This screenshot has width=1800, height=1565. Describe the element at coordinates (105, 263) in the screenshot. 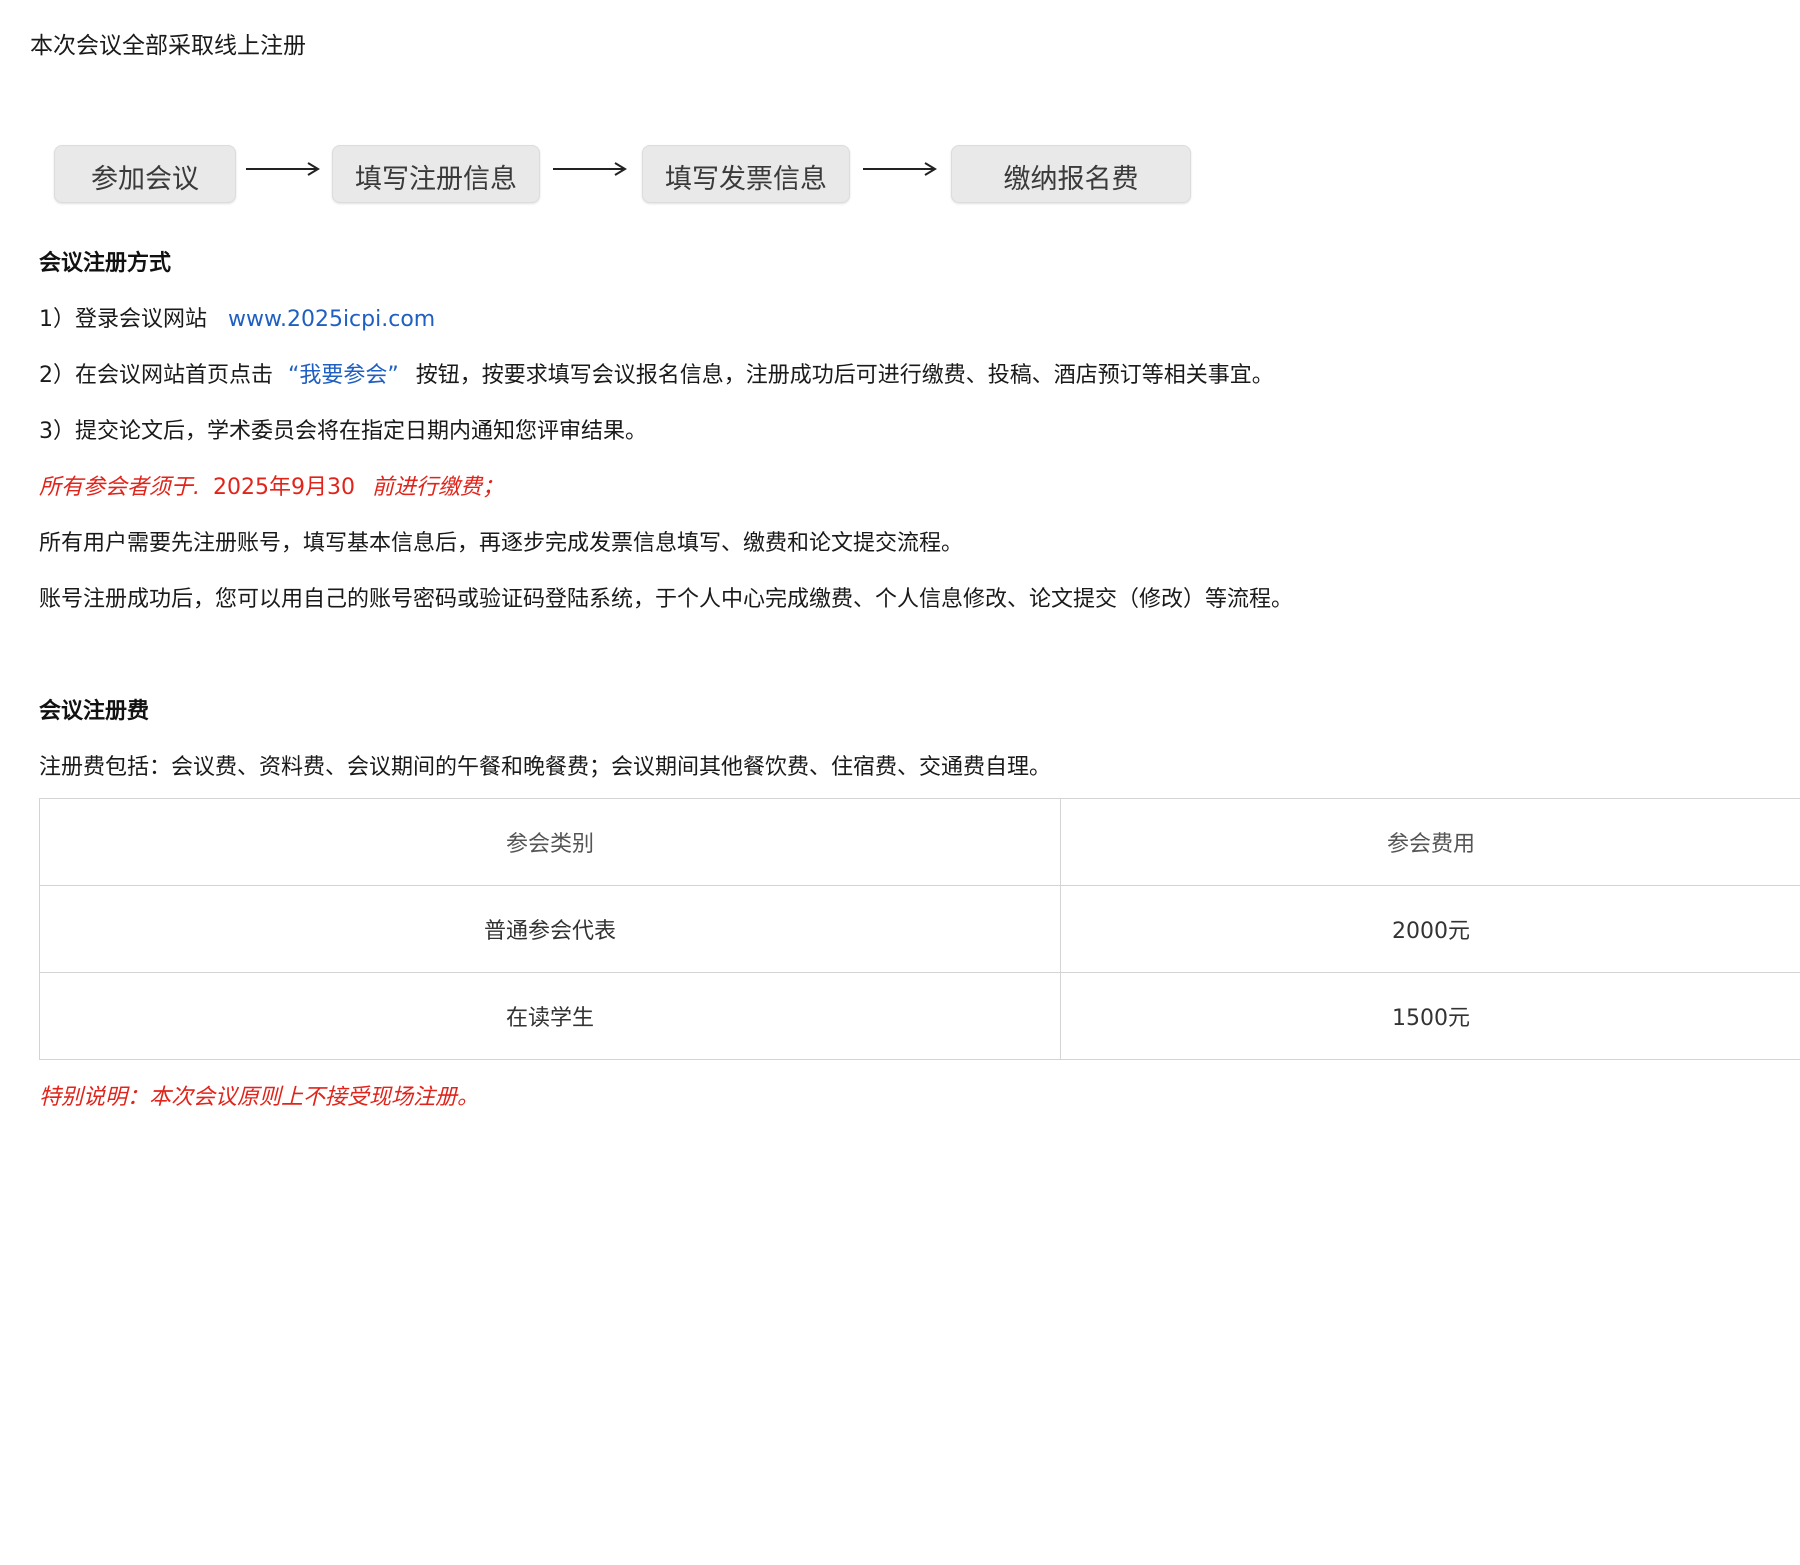

I see `registration-method-title: 会议注册方式` at that location.